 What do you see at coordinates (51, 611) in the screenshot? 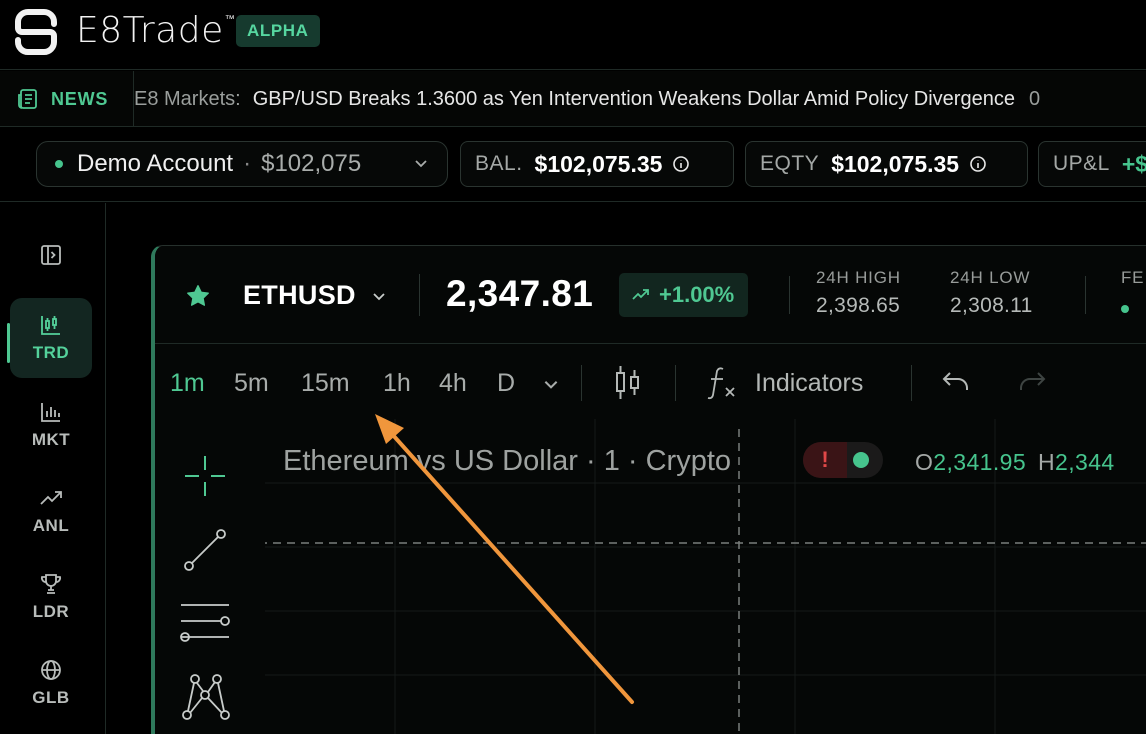
I see `nav-label: LDR` at bounding box center [51, 611].